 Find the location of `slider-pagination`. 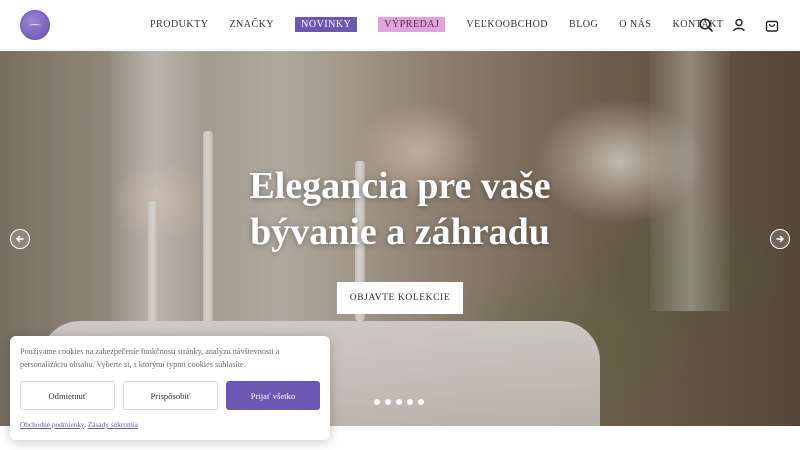

slider-pagination is located at coordinates (399, 402).